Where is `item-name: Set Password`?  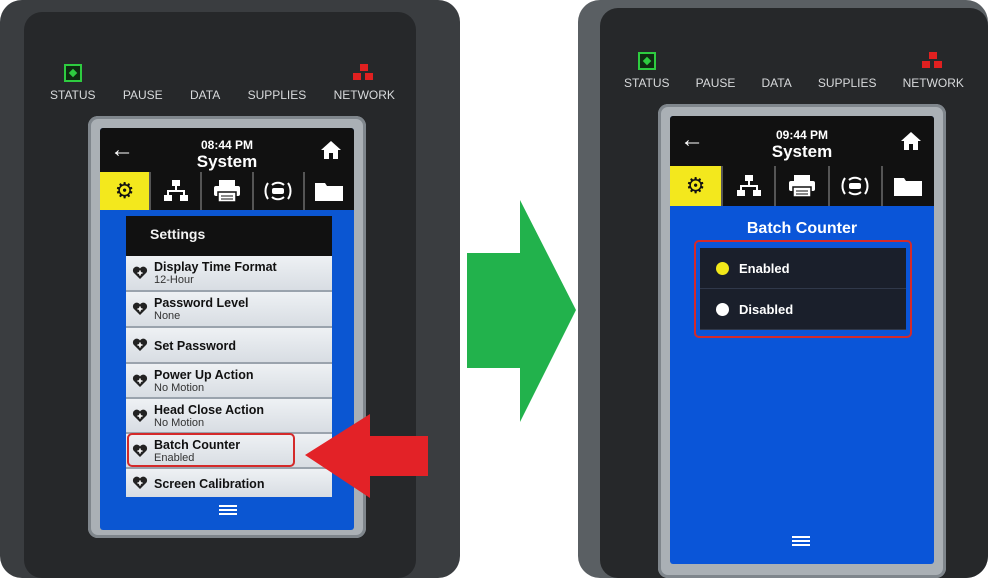
item-name: Set Password is located at coordinates (195, 346).